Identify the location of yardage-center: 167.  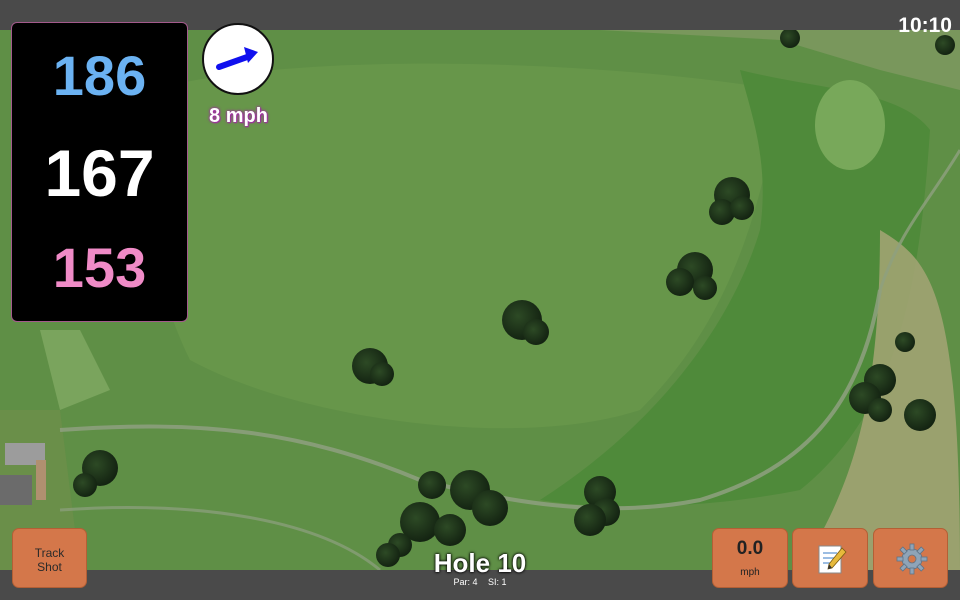
(99, 173).